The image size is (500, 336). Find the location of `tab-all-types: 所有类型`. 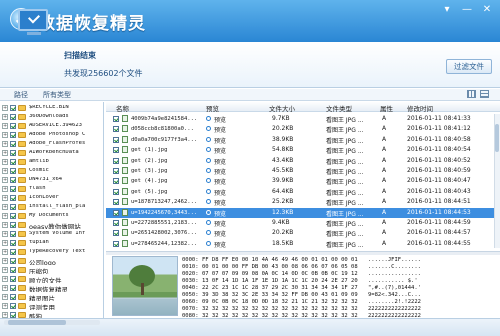

tab-all-types: 所有类型 is located at coordinates (57, 95).